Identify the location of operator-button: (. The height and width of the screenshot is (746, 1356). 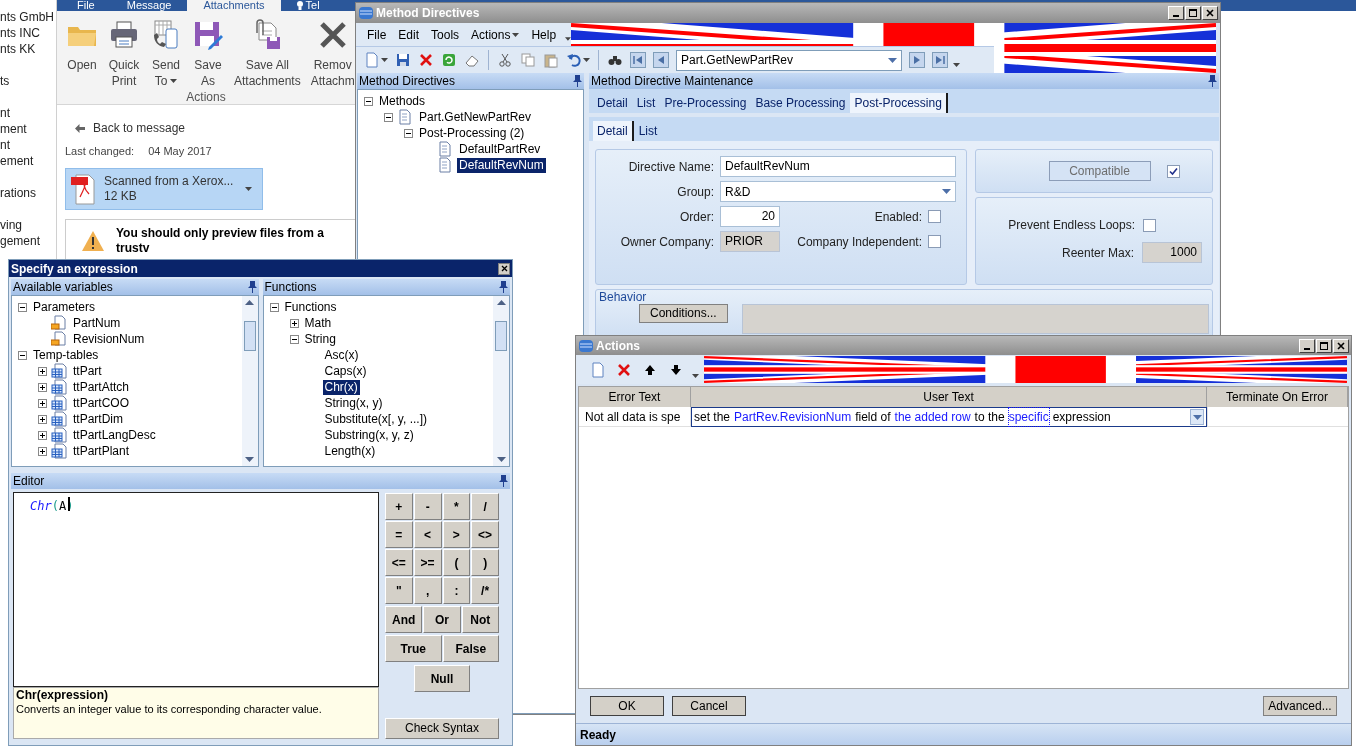
(456, 562).